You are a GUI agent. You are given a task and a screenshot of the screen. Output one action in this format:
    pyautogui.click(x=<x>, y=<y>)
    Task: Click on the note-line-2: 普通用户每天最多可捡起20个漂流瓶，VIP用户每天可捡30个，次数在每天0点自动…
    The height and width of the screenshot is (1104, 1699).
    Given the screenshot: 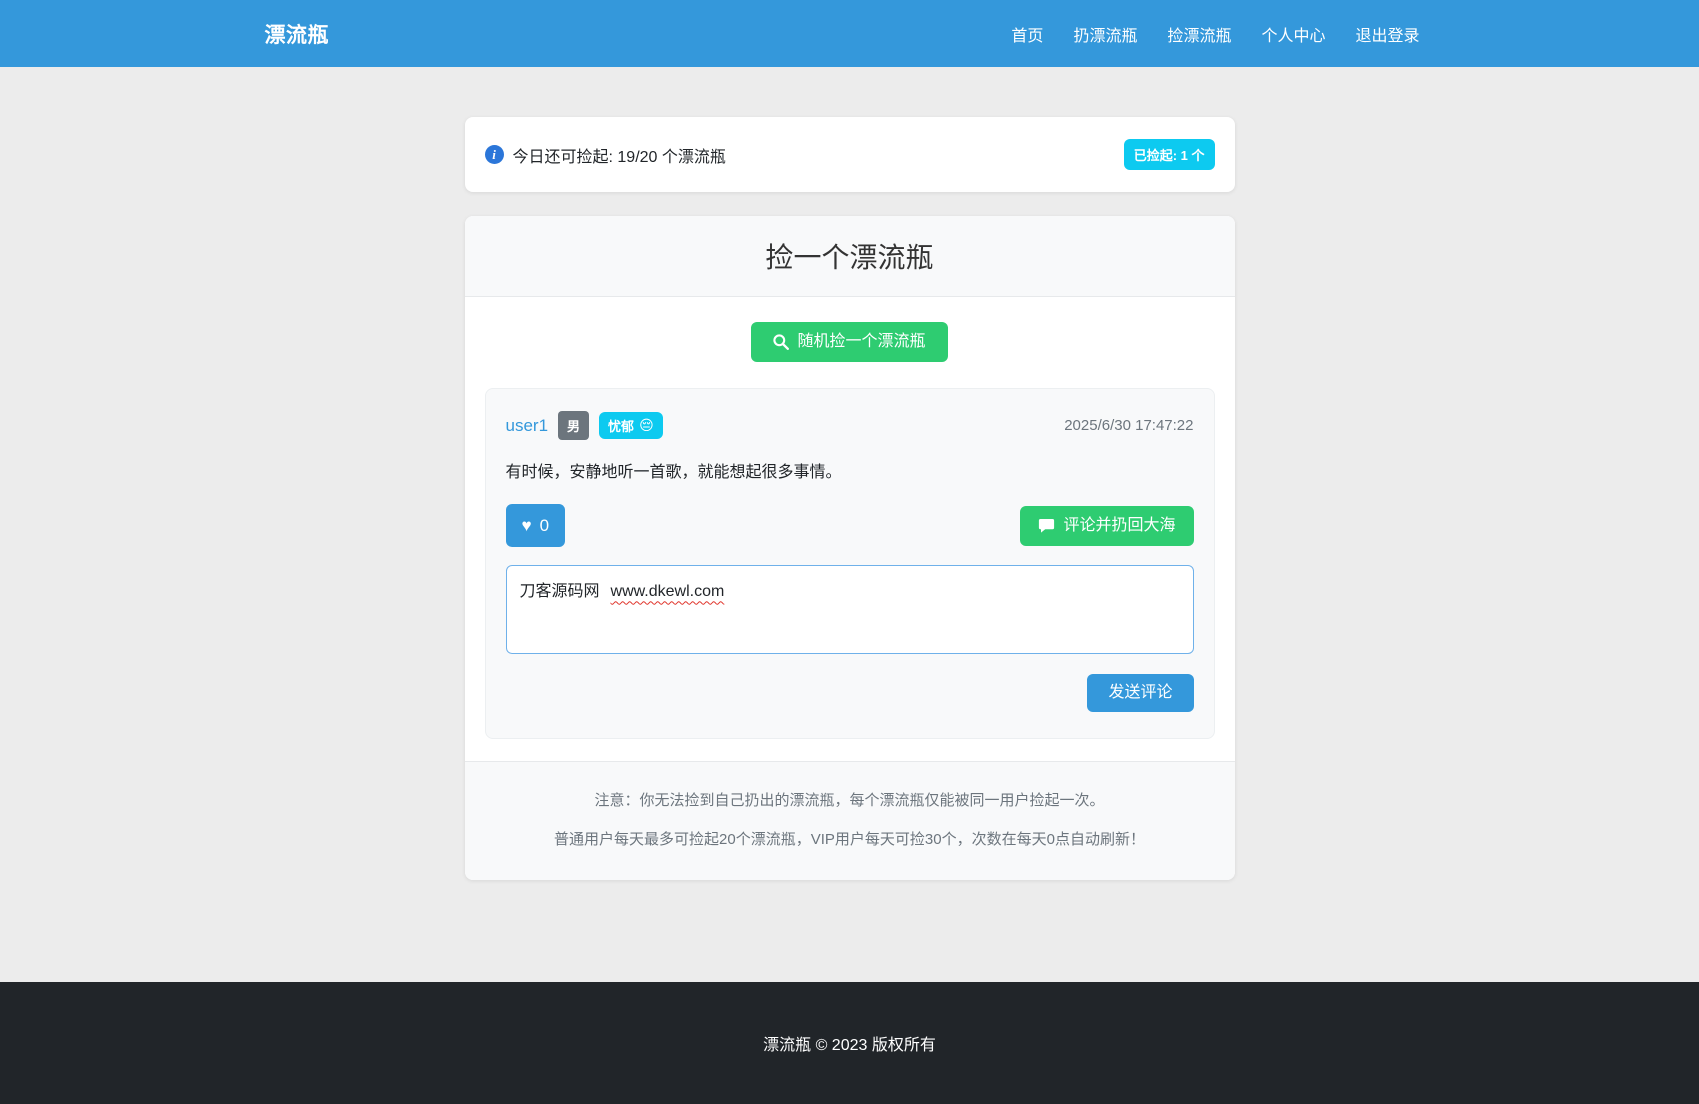 What is the action you would take?
    pyautogui.click(x=849, y=840)
    